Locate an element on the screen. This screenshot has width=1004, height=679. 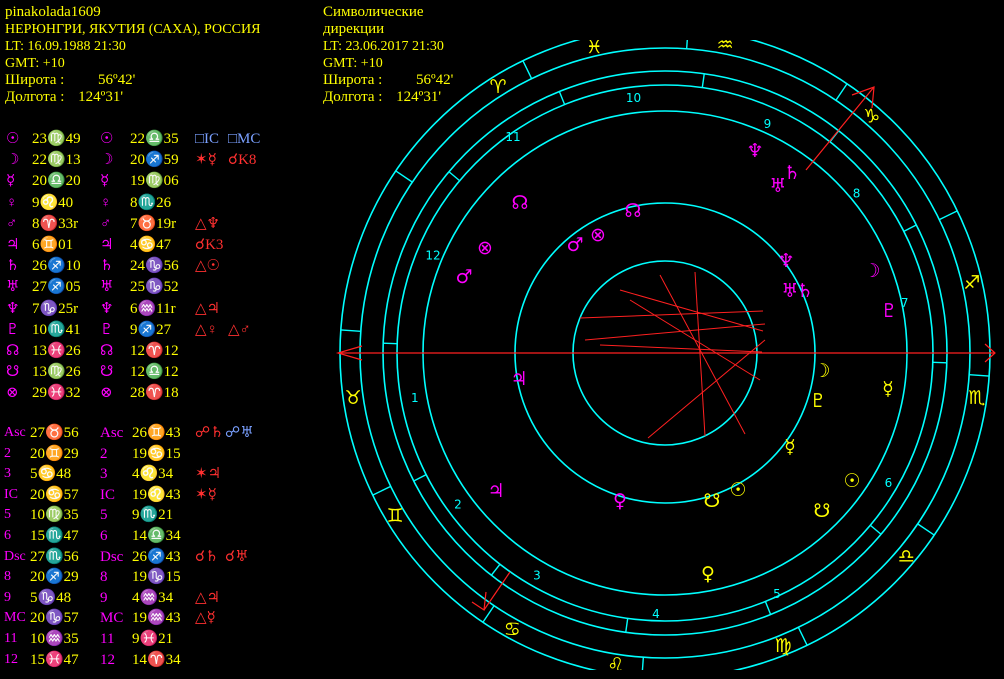
house-natal-cusp: 15♓47 is located at coordinates (54, 659).